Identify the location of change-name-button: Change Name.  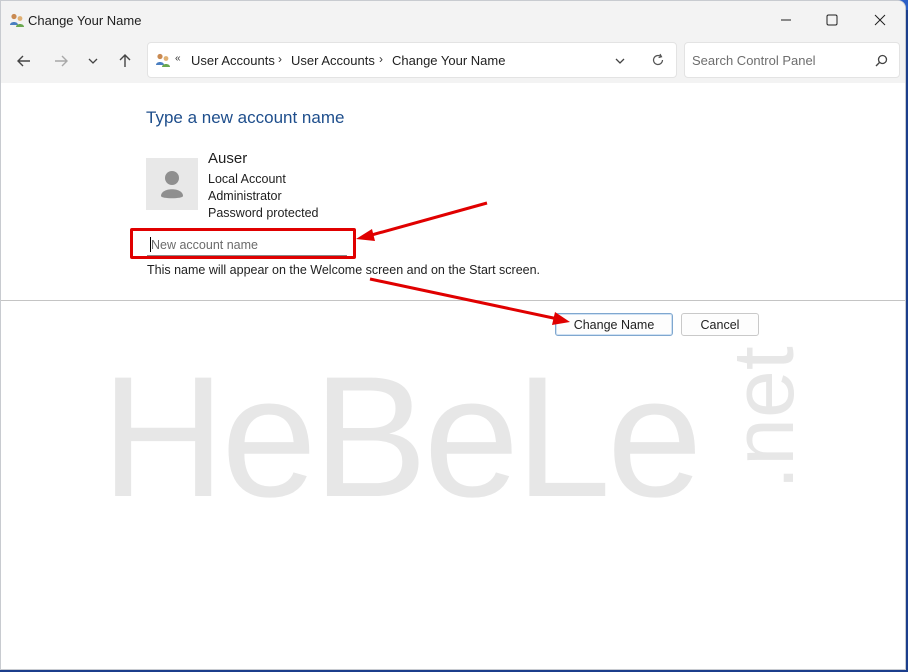
(614, 324).